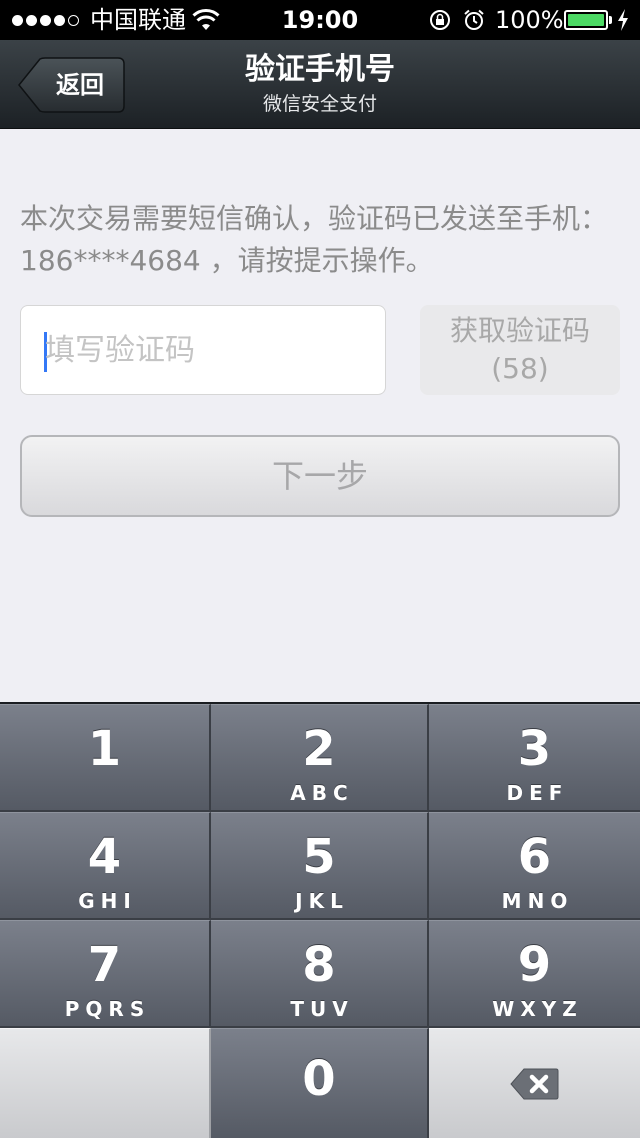 The width and height of the screenshot is (640, 1138). What do you see at coordinates (534, 749) in the screenshot?
I see `key-digit: 3` at bounding box center [534, 749].